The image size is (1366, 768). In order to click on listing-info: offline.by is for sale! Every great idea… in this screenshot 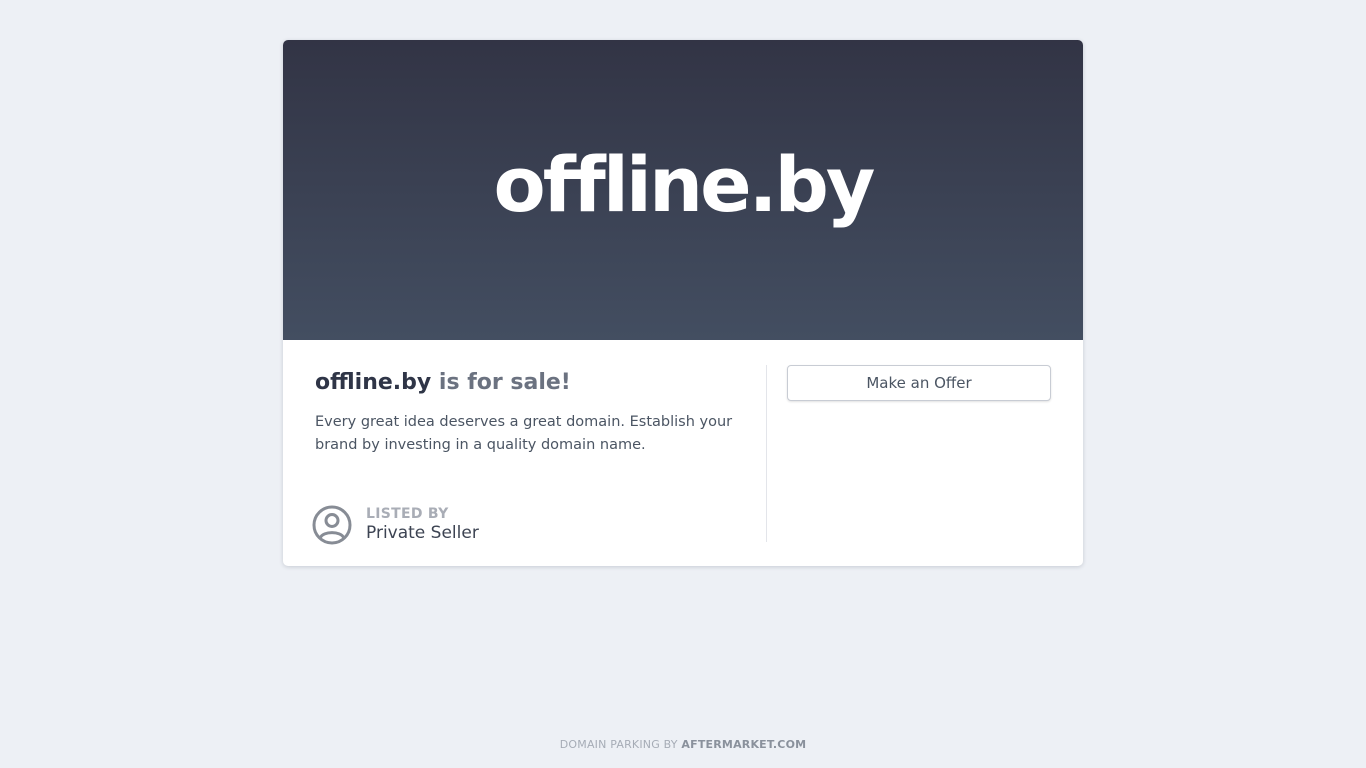, I will do `click(530, 412)`.